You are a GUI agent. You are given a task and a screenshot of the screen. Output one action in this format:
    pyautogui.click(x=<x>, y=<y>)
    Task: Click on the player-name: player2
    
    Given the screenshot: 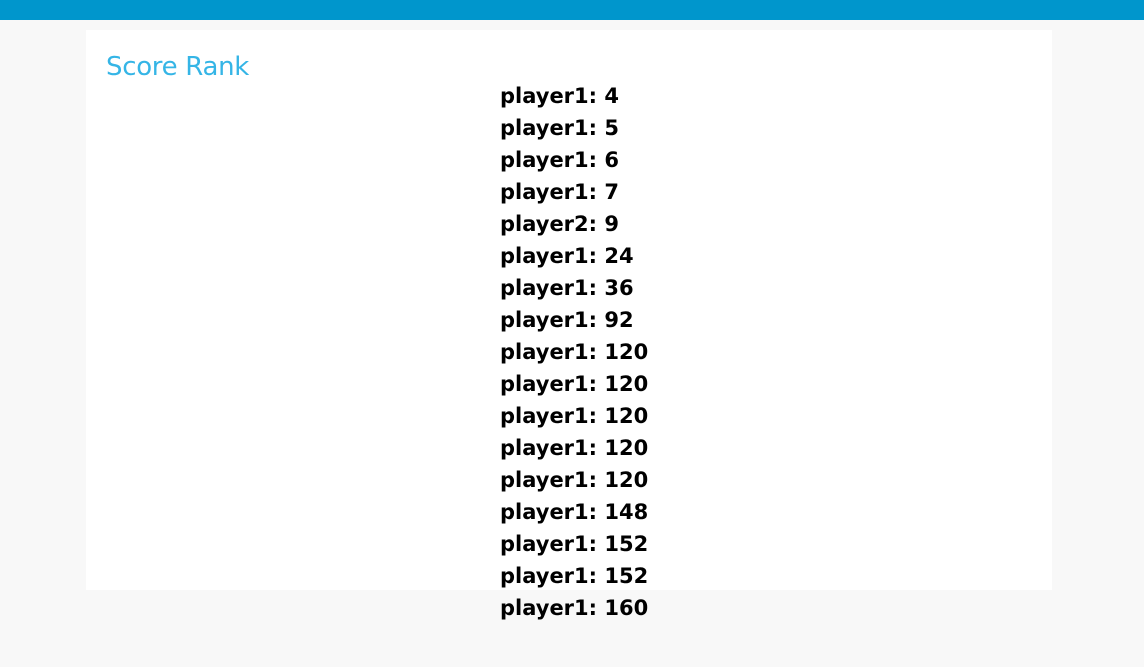 What is the action you would take?
    pyautogui.click(x=544, y=224)
    